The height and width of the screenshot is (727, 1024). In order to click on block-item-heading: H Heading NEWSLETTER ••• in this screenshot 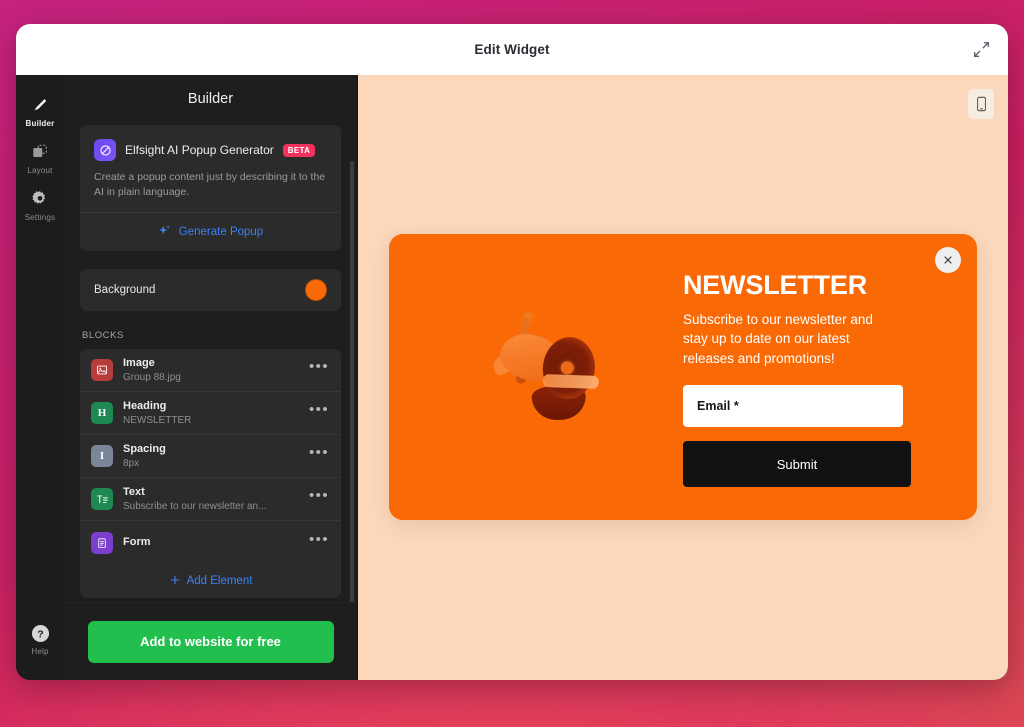, I will do `click(210, 414)`.